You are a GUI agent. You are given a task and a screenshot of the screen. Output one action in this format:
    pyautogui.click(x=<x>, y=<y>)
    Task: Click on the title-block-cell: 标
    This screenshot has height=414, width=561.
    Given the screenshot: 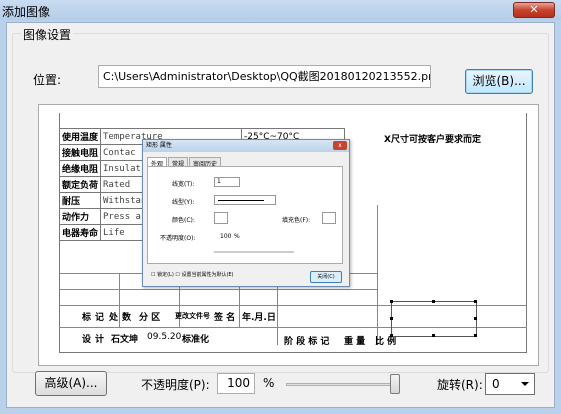 What is the action you would take?
    pyautogui.click(x=87, y=318)
    